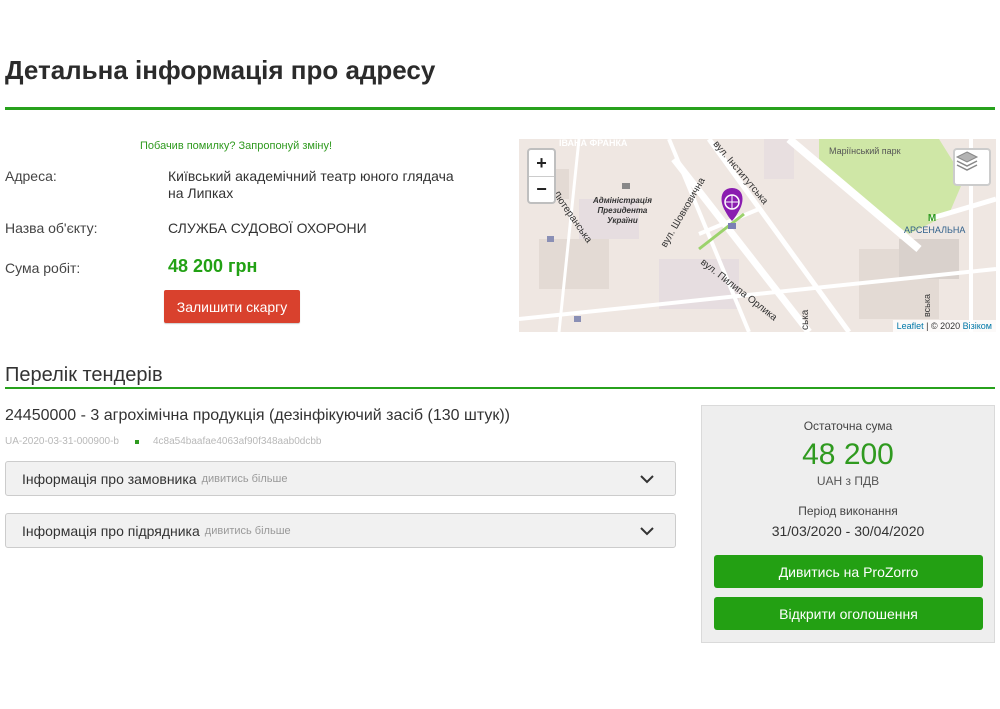 The image size is (1000, 709). I want to click on title-divider, so click(500, 108).